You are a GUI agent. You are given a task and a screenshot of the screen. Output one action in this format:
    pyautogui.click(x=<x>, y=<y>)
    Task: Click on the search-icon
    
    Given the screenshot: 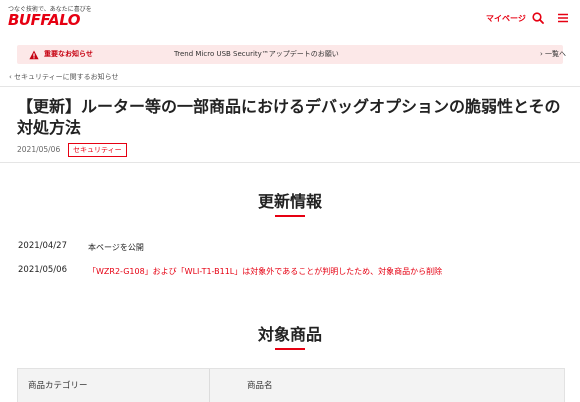 What is the action you would take?
    pyautogui.click(x=538, y=18)
    